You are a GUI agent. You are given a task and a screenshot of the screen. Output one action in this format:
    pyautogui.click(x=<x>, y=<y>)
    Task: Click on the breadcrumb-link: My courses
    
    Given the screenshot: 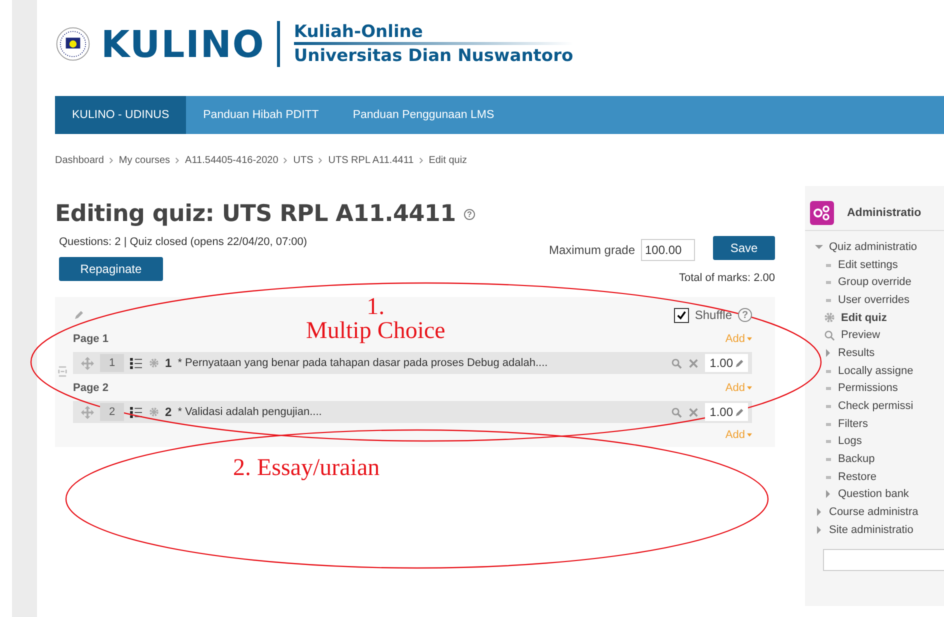 What is the action you would take?
    pyautogui.click(x=144, y=160)
    